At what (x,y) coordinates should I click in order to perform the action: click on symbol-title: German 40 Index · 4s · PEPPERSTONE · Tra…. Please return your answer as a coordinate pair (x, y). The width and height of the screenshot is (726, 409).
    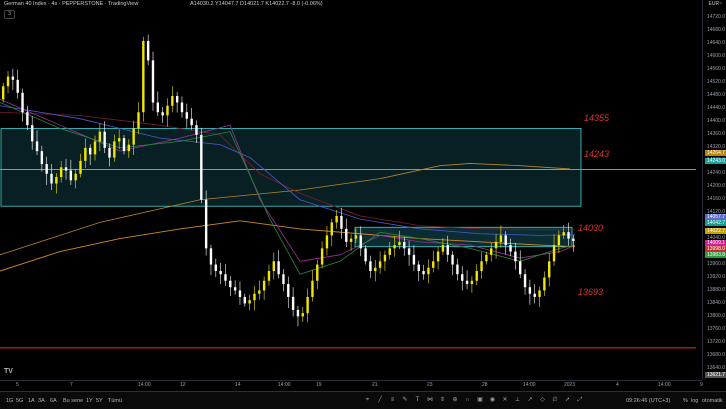
    Looking at the image, I should click on (71, 4).